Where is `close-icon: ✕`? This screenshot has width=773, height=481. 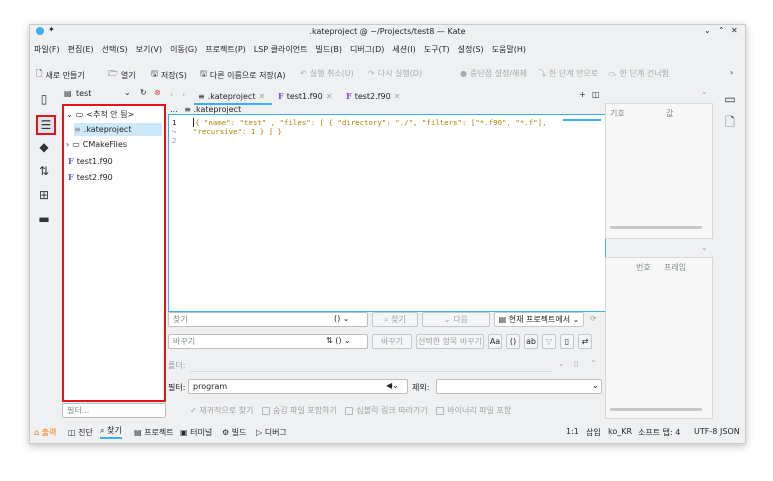 close-icon: ✕ is located at coordinates (734, 30).